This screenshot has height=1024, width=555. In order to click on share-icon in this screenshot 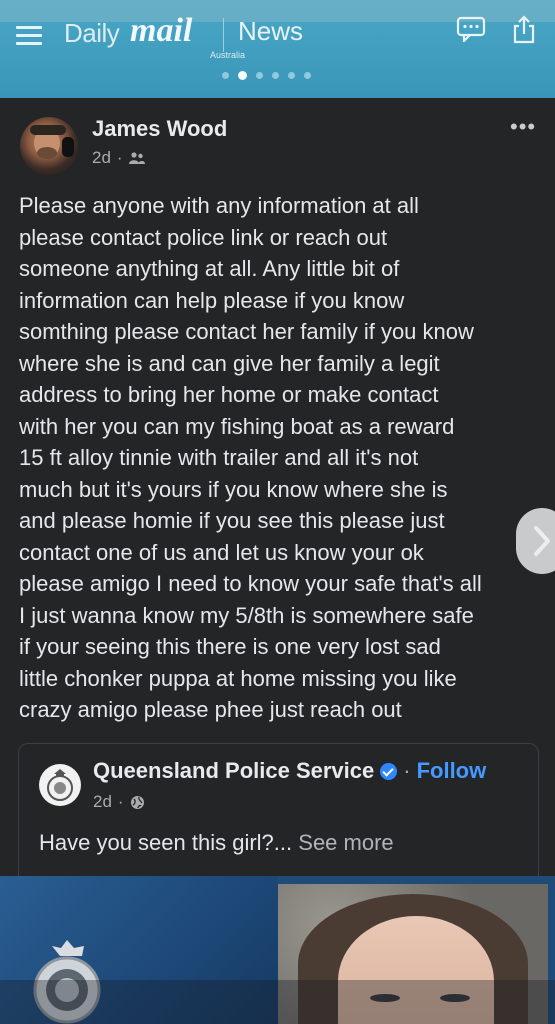, I will do `click(524, 29)`.